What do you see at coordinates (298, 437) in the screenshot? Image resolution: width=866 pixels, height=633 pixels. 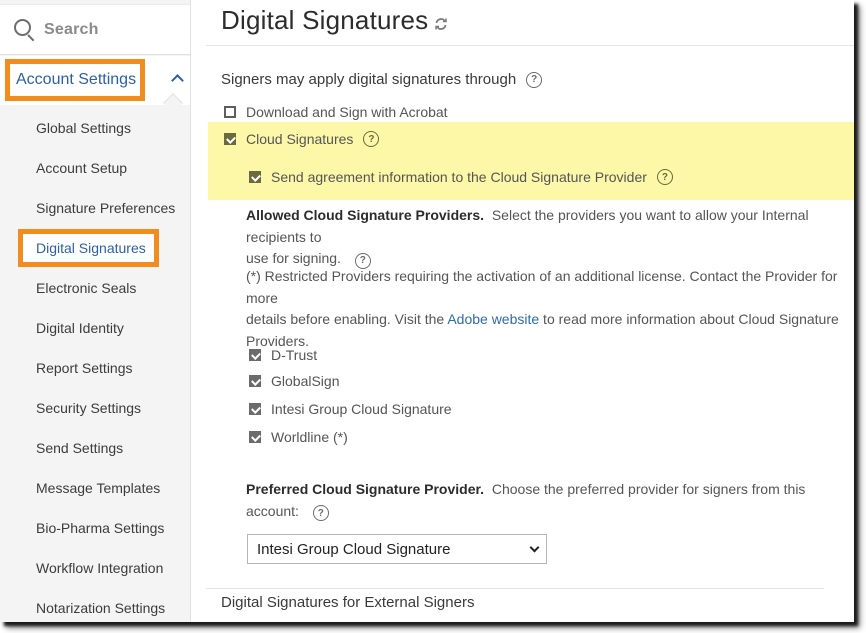 I see `provider-worldline: Worldline (*)` at bounding box center [298, 437].